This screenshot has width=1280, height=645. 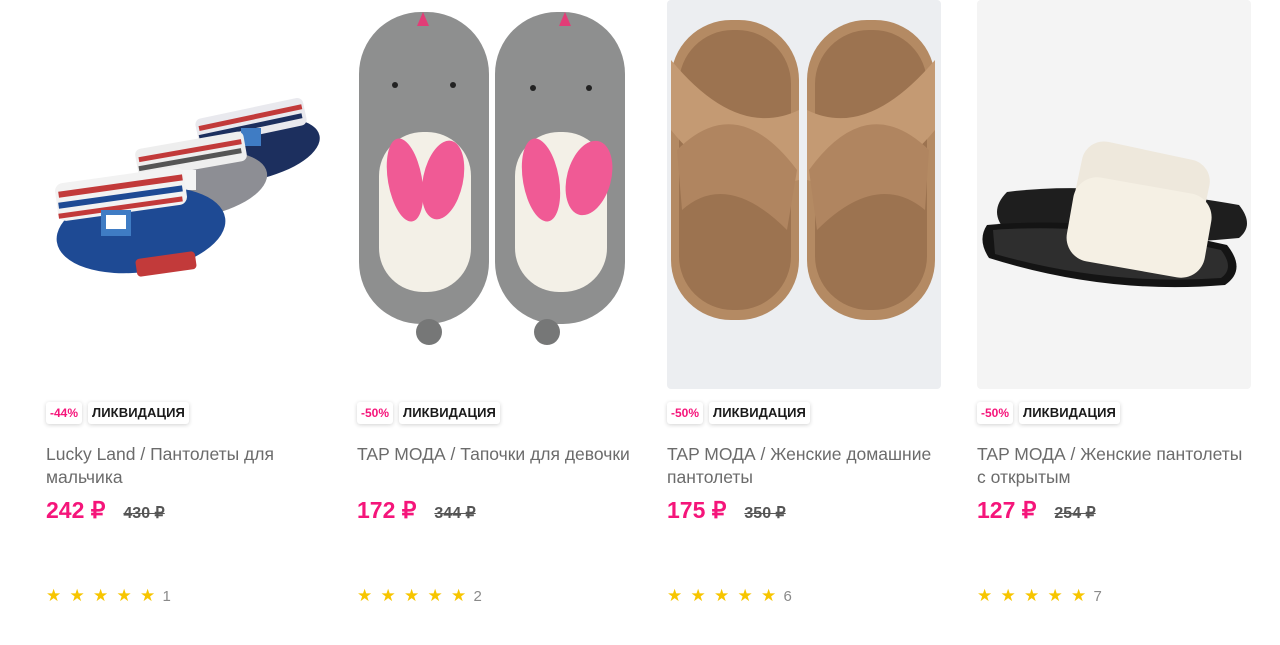 I want to click on old-price: 344 ₽, so click(x=455, y=513).